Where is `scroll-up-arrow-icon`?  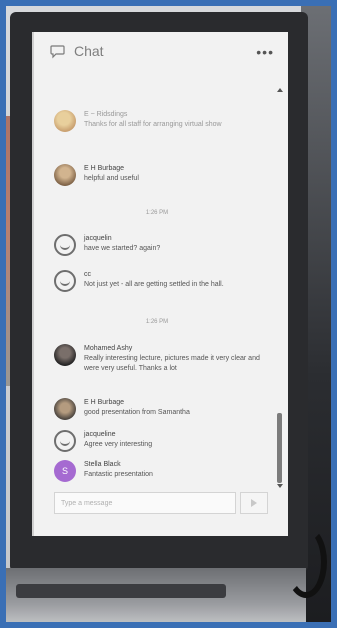 scroll-up-arrow-icon is located at coordinates (280, 90).